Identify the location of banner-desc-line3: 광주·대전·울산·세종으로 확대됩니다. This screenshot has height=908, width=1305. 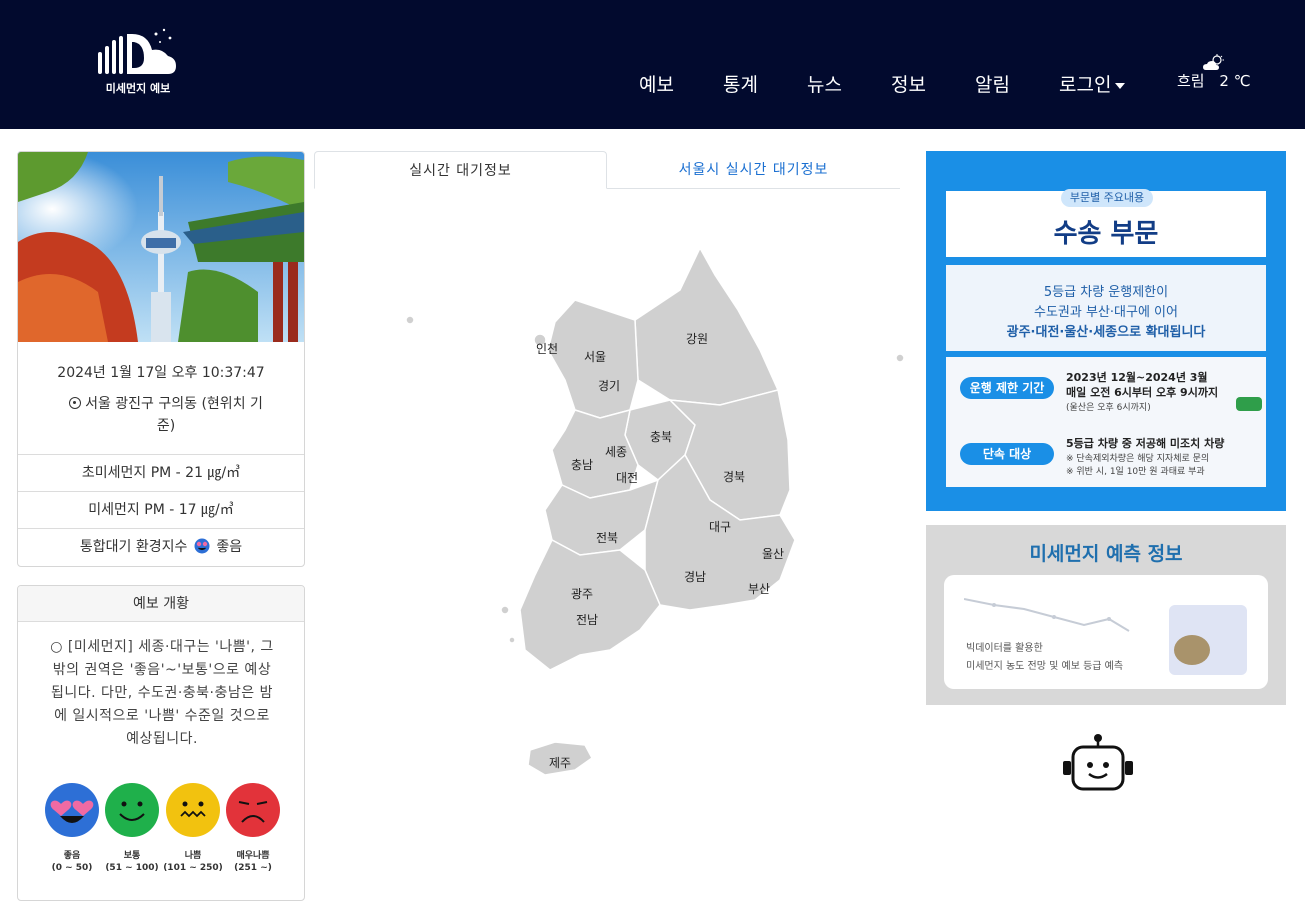
(1106, 332).